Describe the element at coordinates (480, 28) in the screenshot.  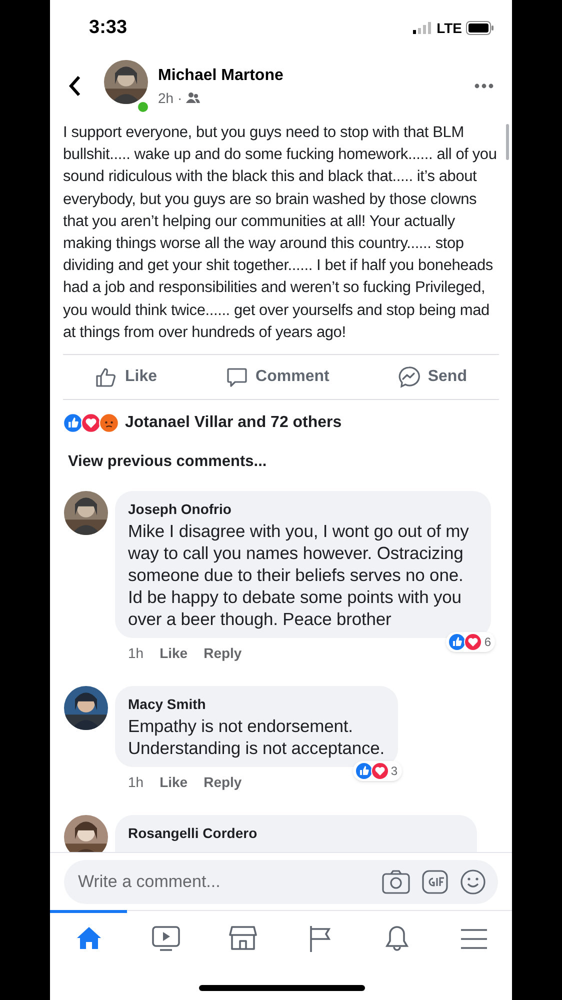
I see `battery-icon` at that location.